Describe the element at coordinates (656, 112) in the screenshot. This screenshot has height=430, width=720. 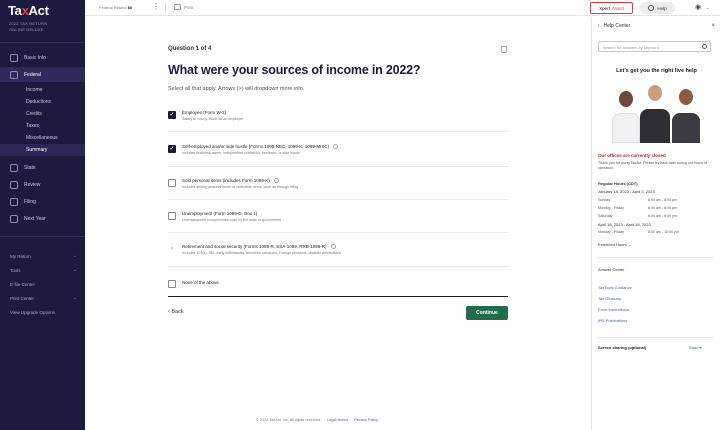
I see `support-team-photo` at that location.